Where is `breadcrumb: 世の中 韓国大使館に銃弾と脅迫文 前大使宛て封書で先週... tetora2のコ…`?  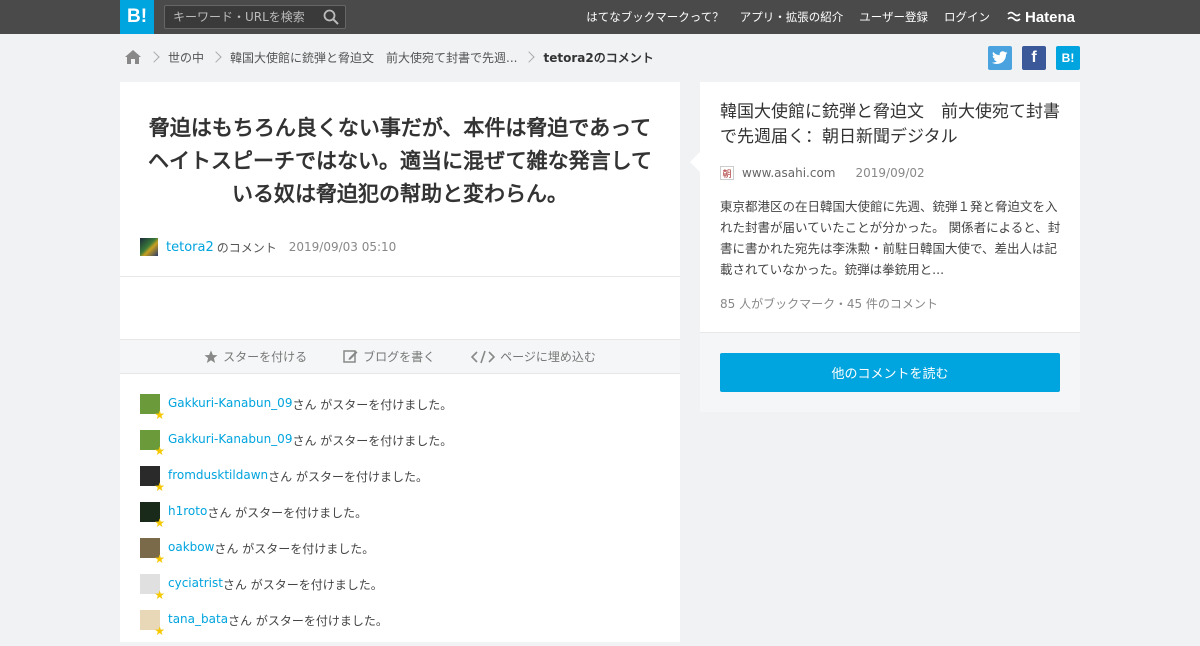
breadcrumb: 世の中 韓国大使館に銃弾と脅迫文 前大使宛て封書で先週... tetora2のコ… is located at coordinates (389, 57).